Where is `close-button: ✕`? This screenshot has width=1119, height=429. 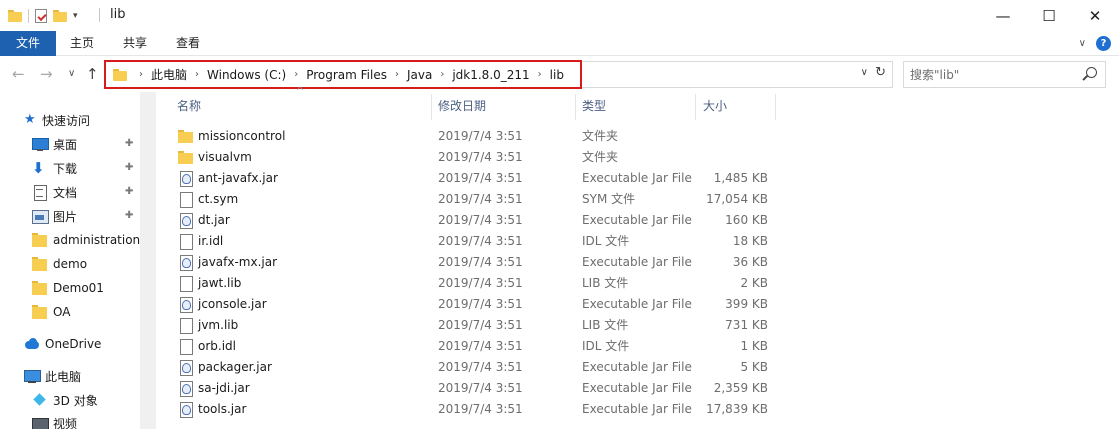
close-button: ✕ is located at coordinates (1095, 15).